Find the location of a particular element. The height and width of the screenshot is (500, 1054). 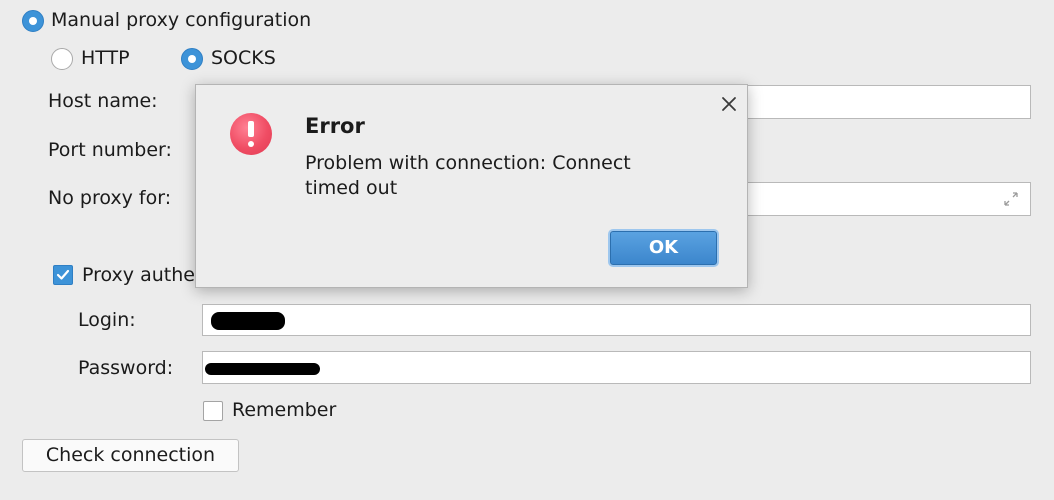

port-number-label: Port number: is located at coordinates (110, 150).